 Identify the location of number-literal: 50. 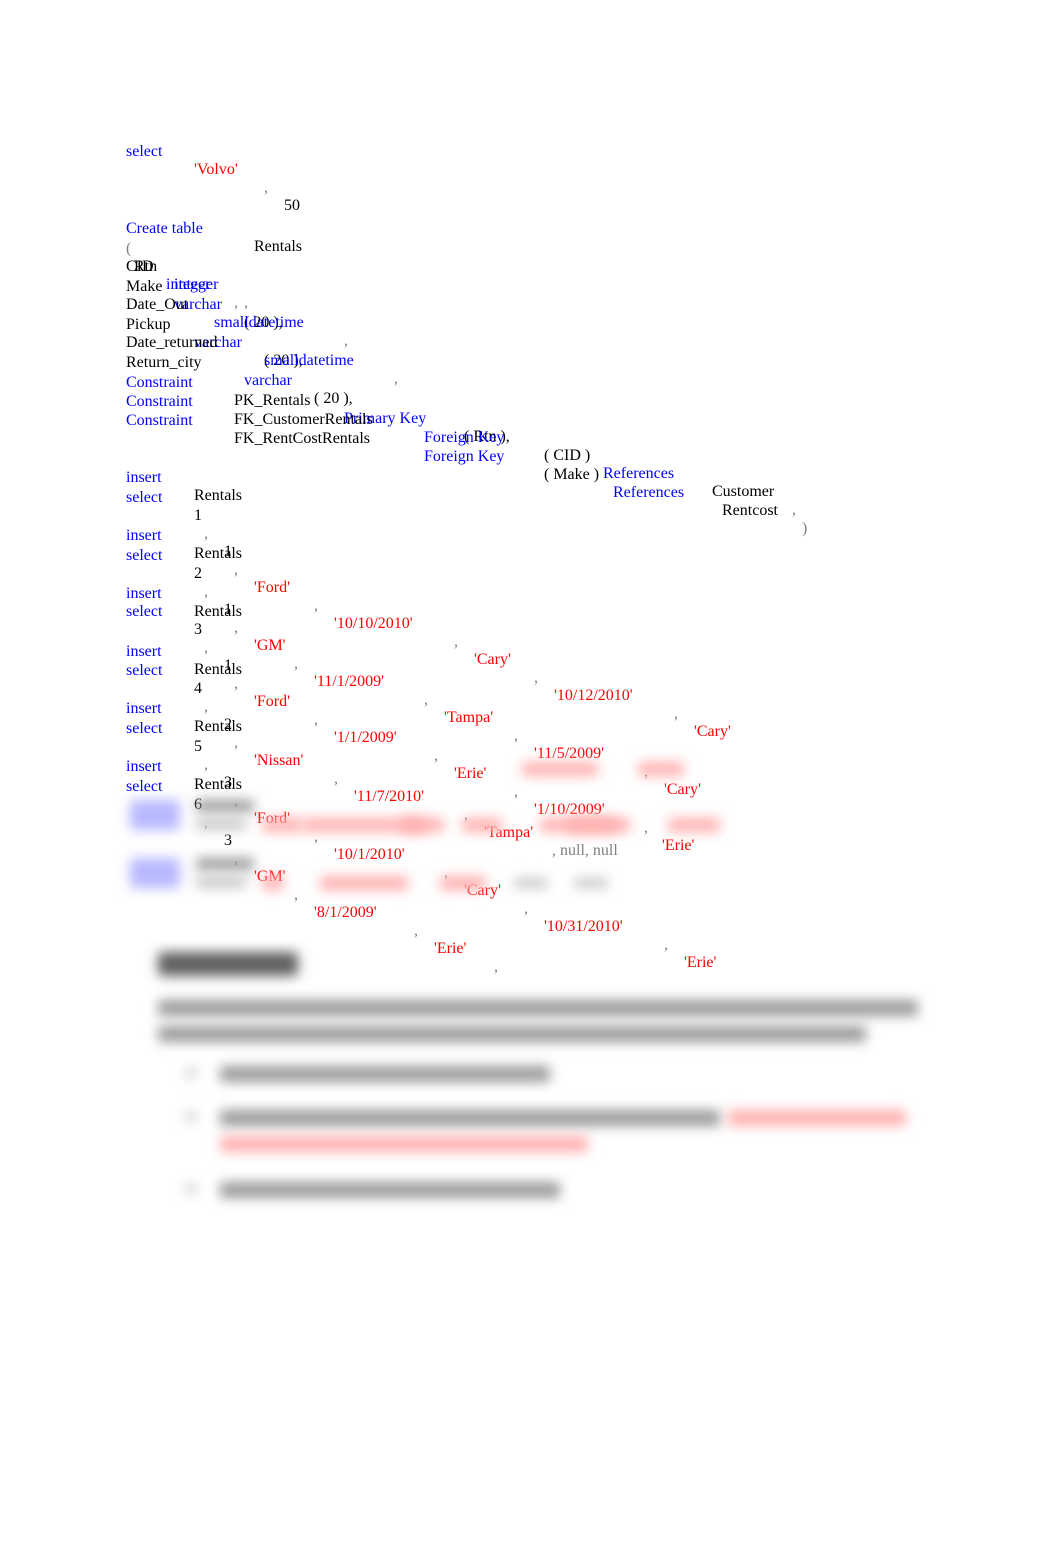
(292, 205).